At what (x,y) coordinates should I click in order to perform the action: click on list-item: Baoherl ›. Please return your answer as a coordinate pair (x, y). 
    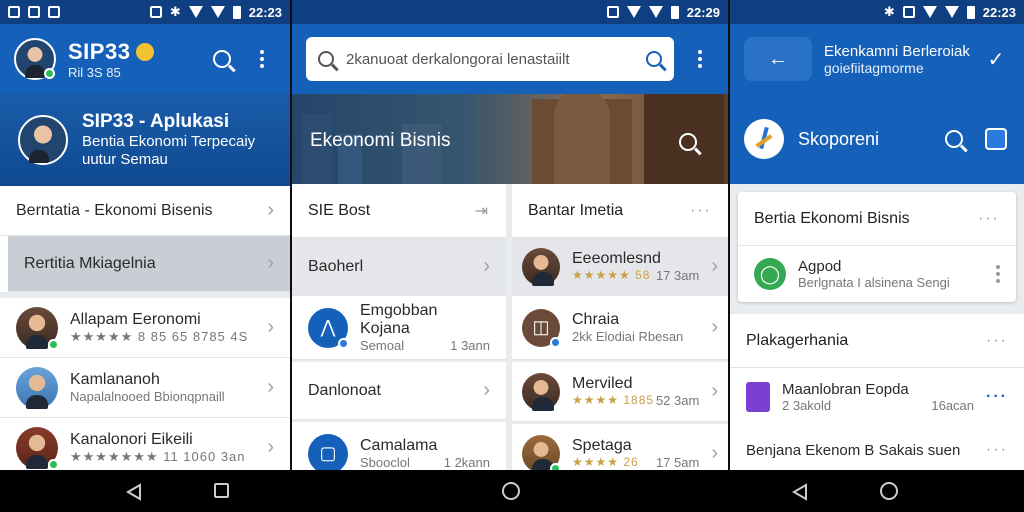
    Looking at the image, I should click on (399, 267).